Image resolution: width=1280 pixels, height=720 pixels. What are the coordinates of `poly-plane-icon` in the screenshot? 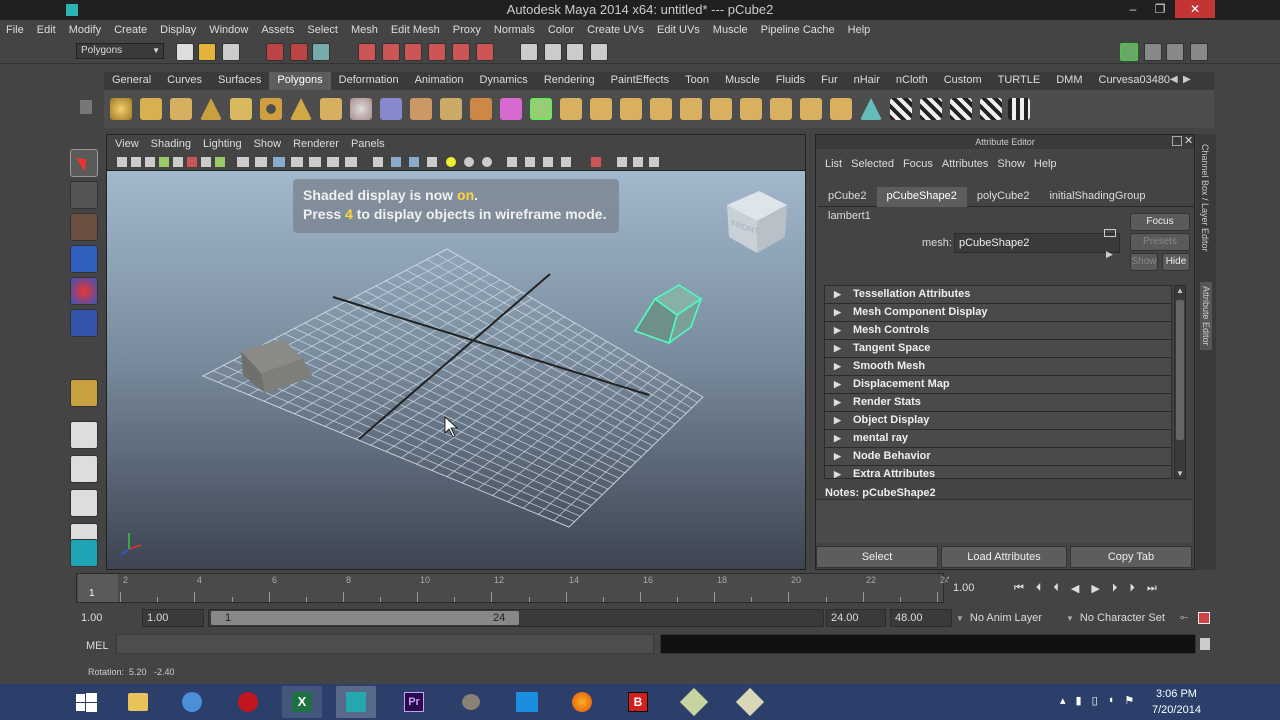 It's located at (241, 109).